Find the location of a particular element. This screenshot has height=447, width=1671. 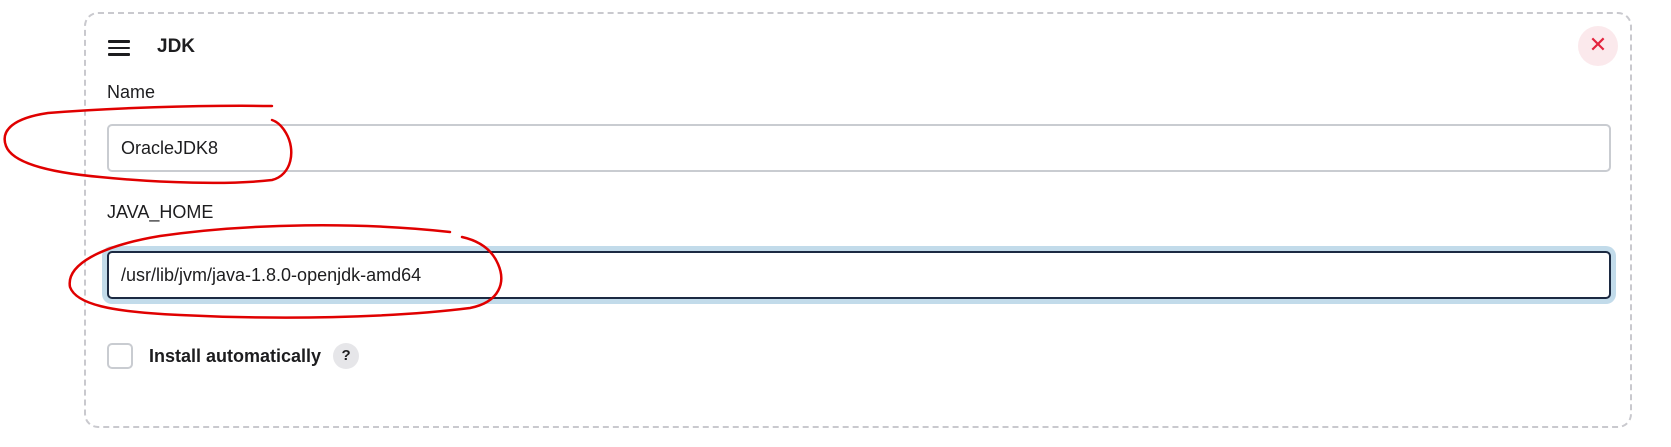

install-automatically-label: Install automatically is located at coordinates (235, 356).